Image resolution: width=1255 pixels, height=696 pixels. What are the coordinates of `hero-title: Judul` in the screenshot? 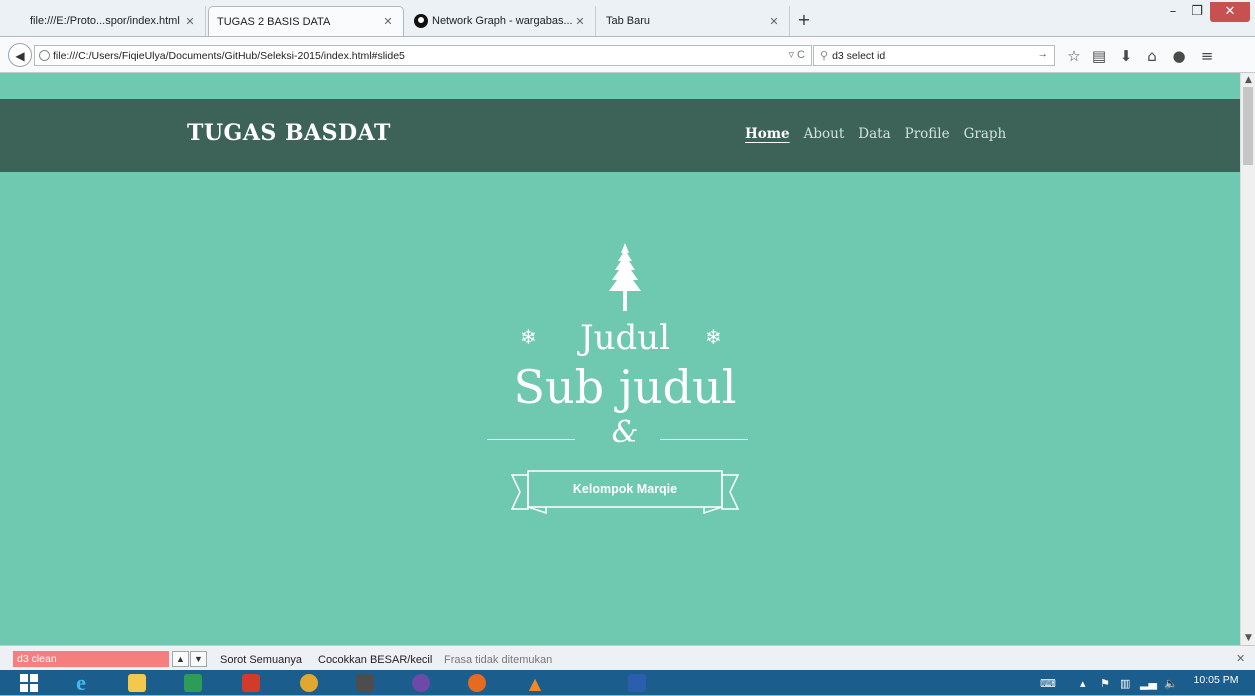 It's located at (625, 338).